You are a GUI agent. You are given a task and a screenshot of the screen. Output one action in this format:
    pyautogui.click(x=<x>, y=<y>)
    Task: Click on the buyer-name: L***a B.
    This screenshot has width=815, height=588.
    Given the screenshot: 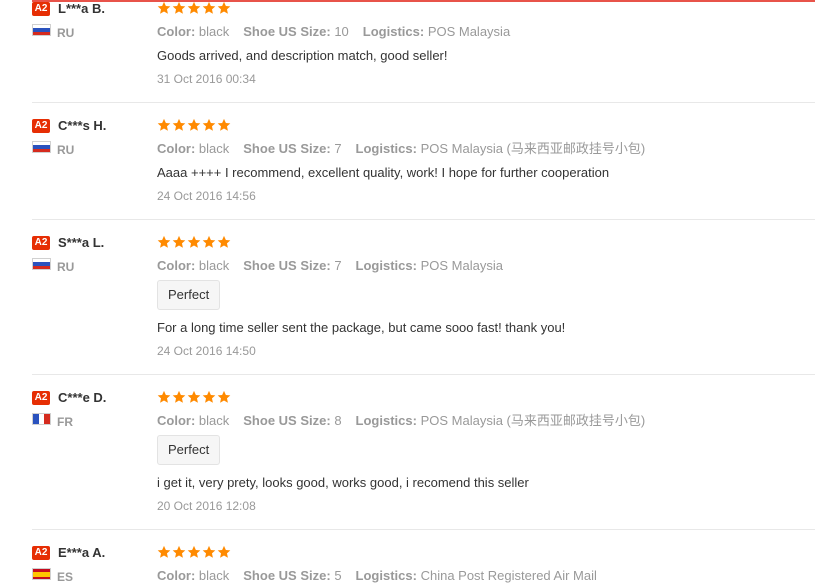 What is the action you would take?
    pyautogui.click(x=81, y=8)
    